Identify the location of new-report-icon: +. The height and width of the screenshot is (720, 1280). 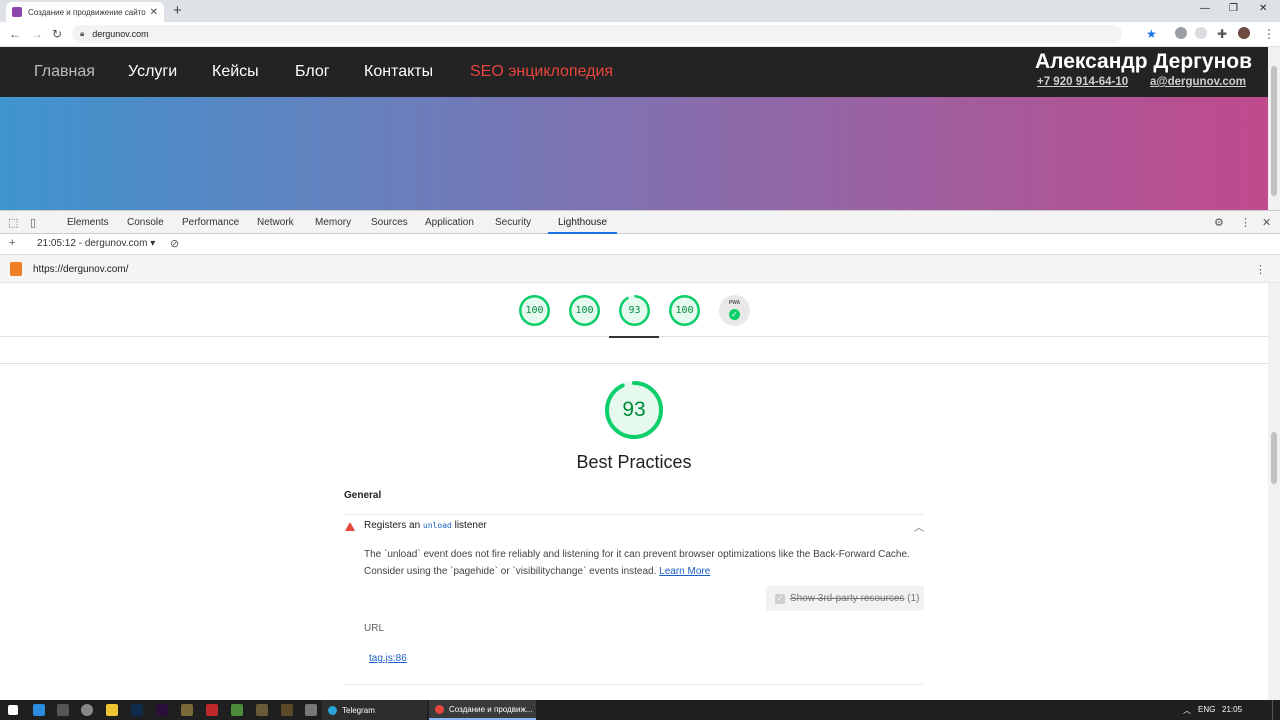
(12, 243).